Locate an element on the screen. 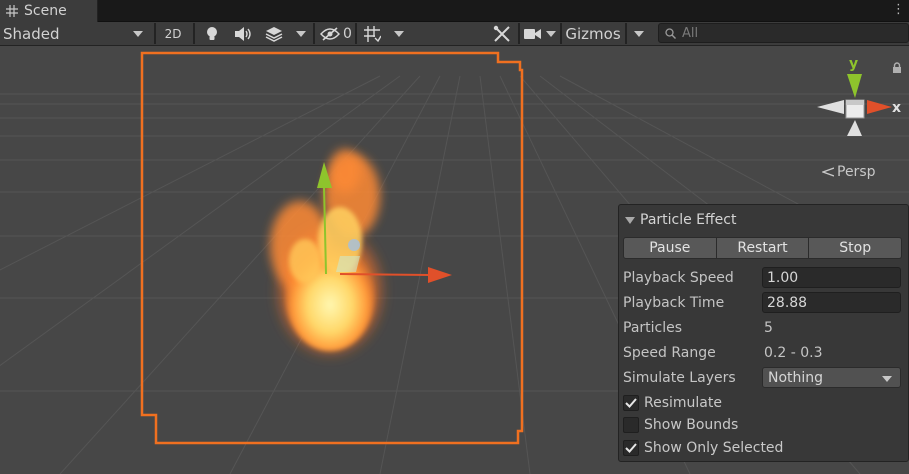  tools-icon is located at coordinates (501, 33).